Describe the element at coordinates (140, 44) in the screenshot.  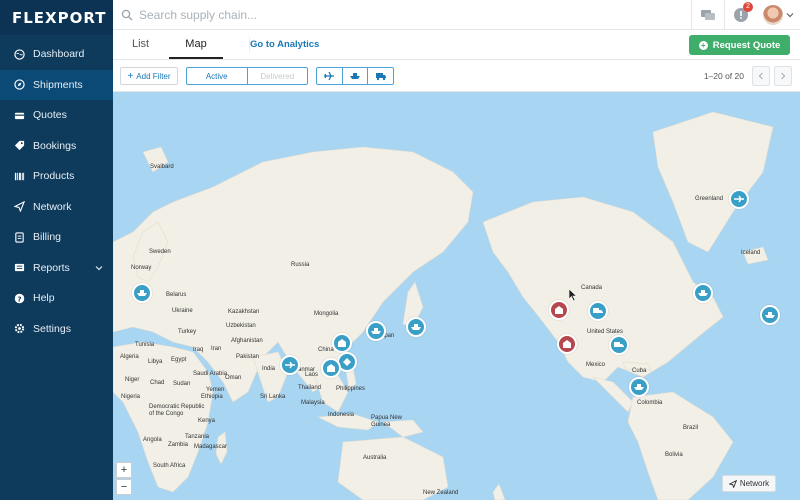
I see `tab-list: List` at that location.